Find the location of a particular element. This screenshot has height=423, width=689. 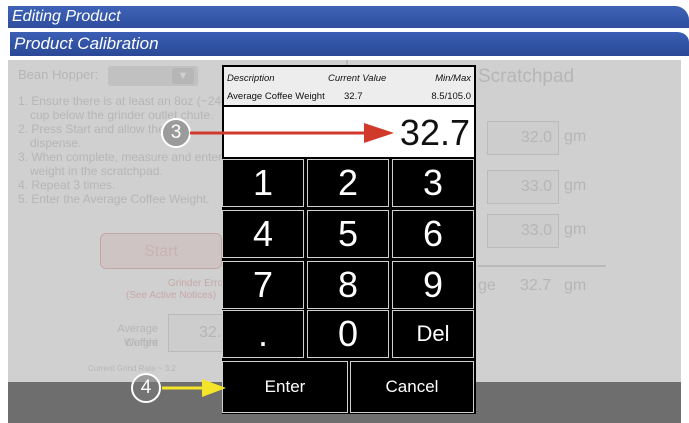

key-delete: Del is located at coordinates (433, 334).